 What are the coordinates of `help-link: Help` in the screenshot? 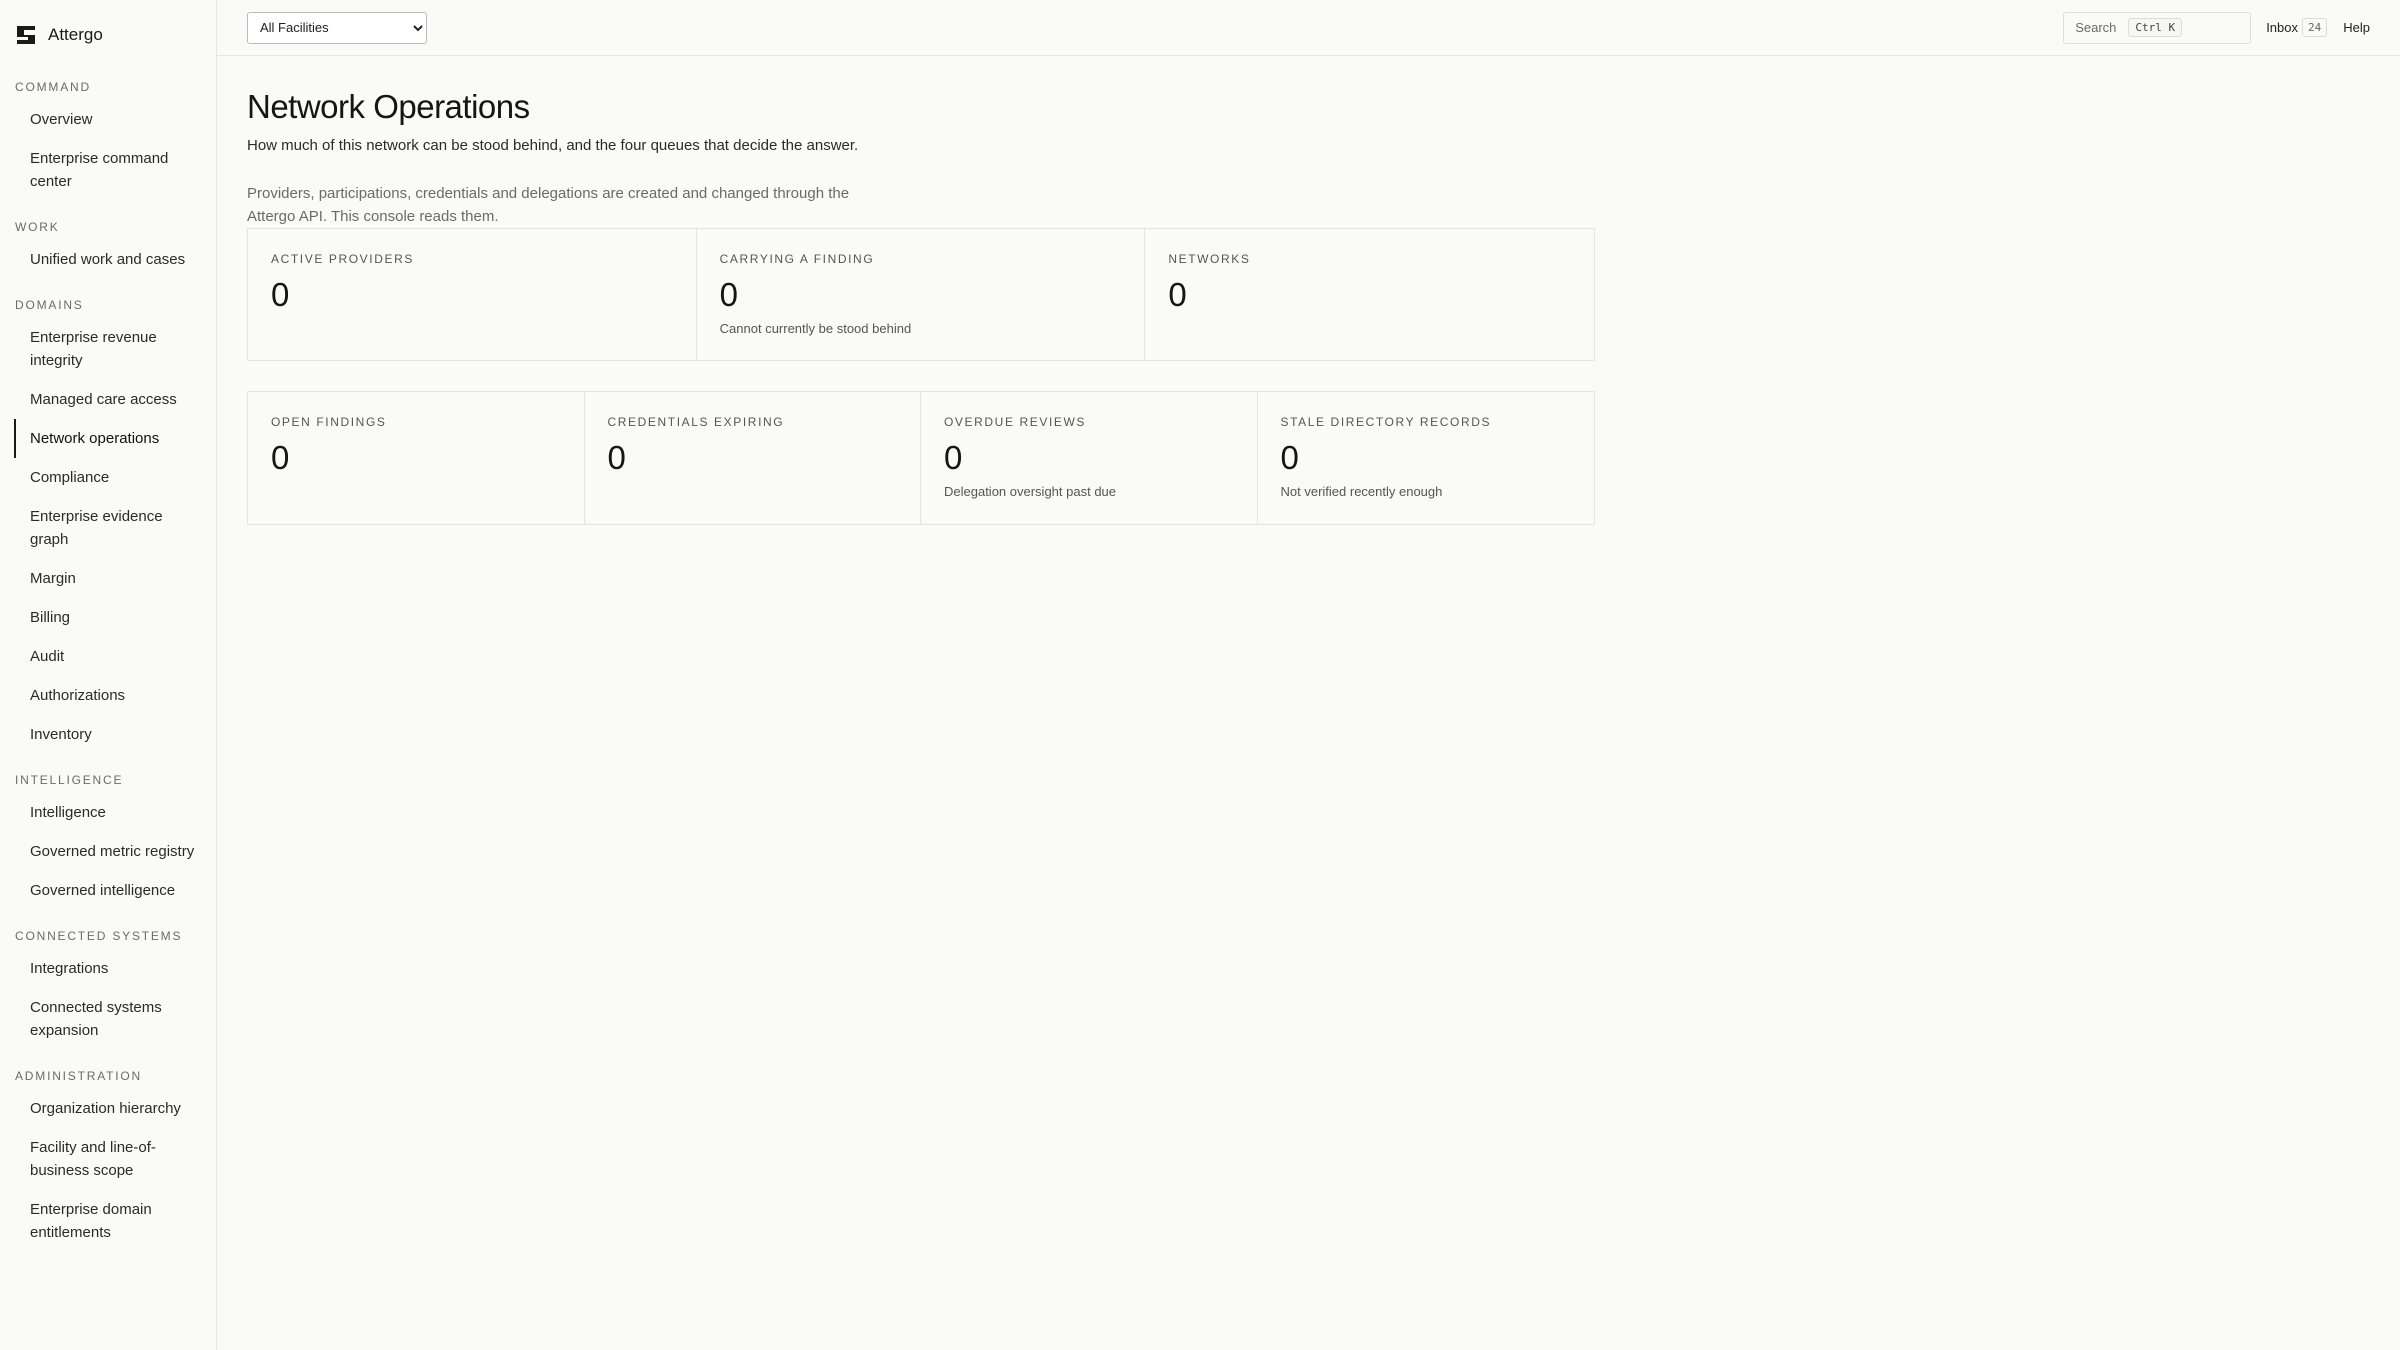 It's located at (2356, 27).